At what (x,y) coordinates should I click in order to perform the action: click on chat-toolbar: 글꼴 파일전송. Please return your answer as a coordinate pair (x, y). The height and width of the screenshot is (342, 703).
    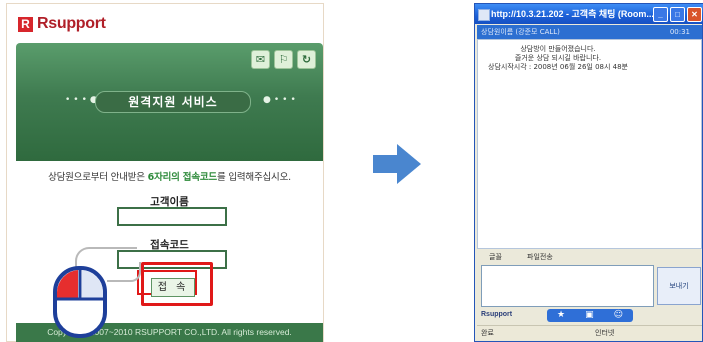
    Looking at the image, I should click on (589, 257).